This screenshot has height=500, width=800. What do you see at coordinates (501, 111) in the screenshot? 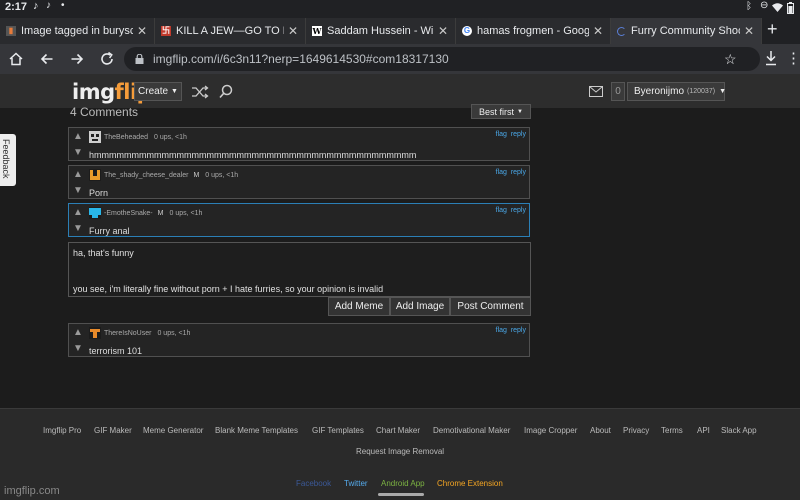
I see `sort-dropdown: Best first ▼` at bounding box center [501, 111].